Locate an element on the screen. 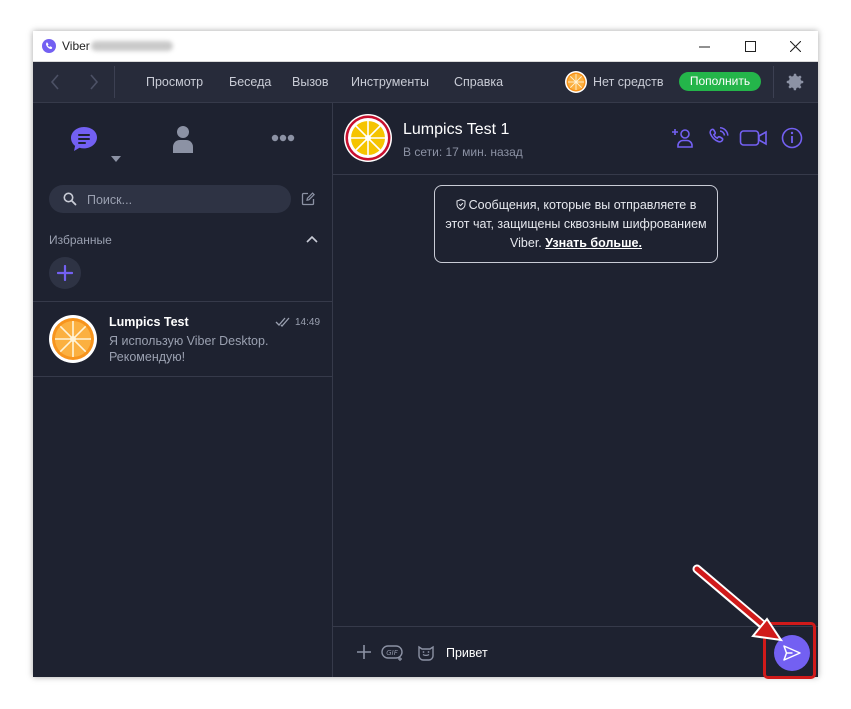  close-button is located at coordinates (795, 46).